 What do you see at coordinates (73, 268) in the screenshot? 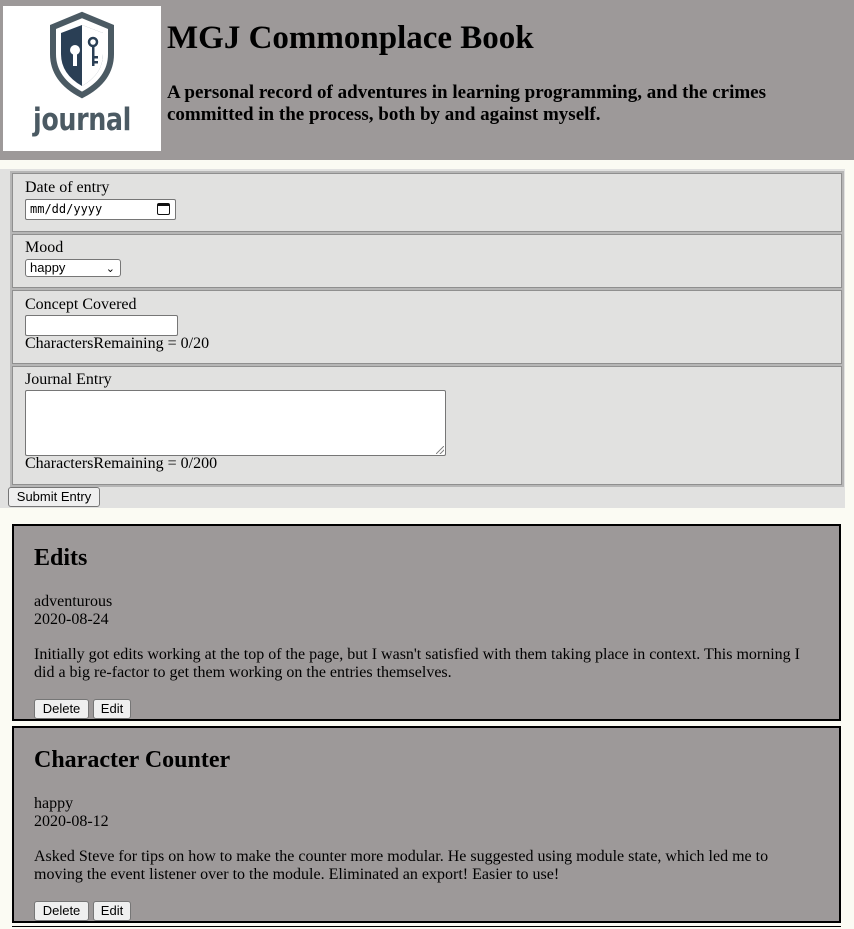
I see `mood-select: happy ⌄` at bounding box center [73, 268].